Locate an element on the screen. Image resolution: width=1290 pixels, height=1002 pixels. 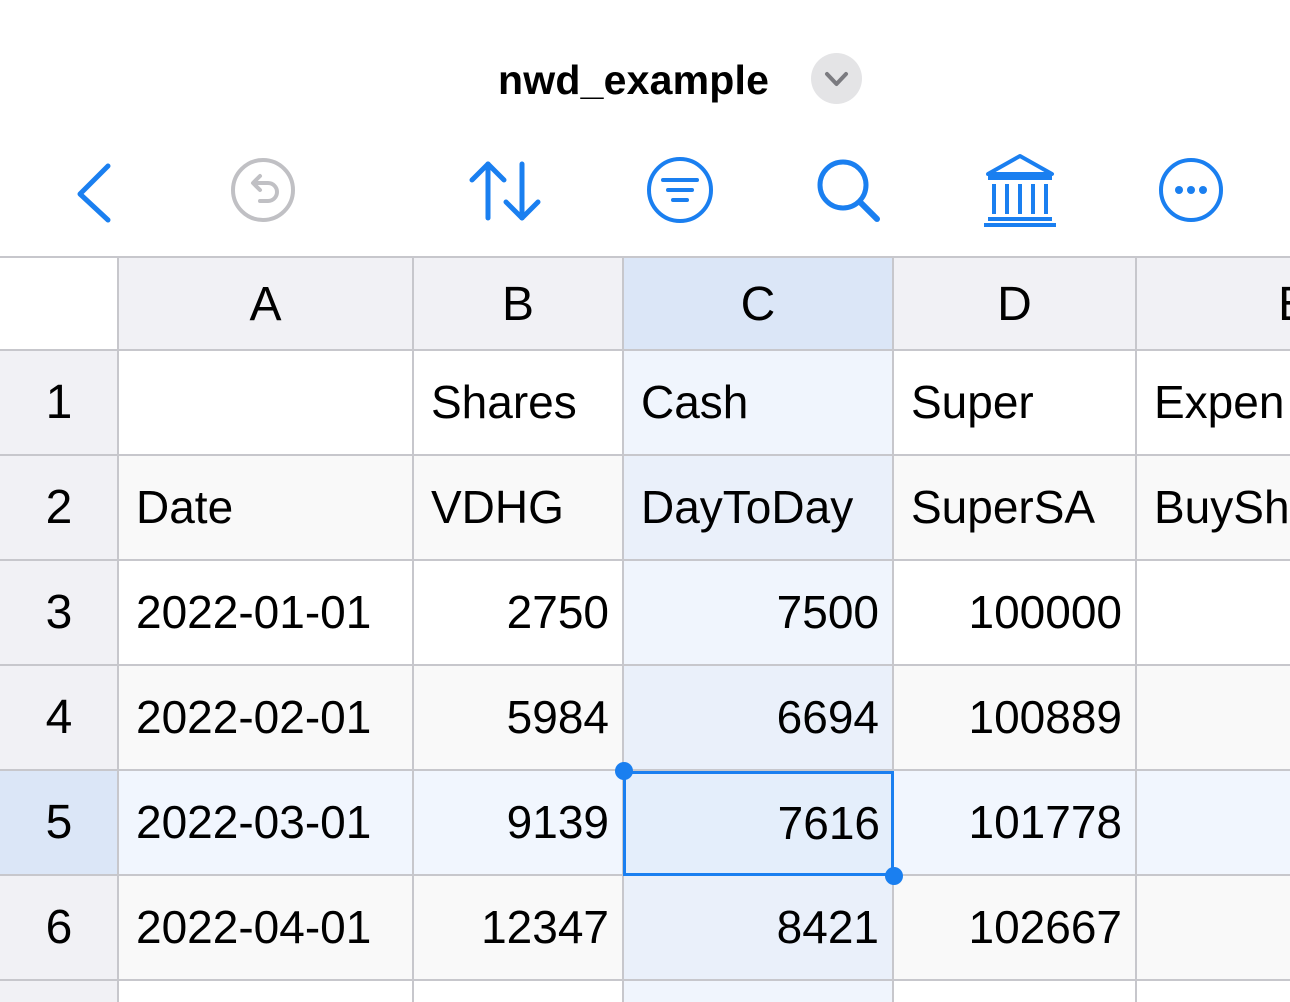
back-button is located at coordinates (96, 194).